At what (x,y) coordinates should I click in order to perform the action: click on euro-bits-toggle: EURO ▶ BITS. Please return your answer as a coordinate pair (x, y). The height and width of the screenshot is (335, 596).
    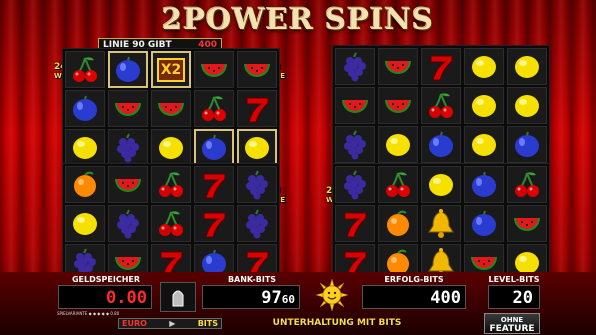
    Looking at the image, I should click on (170, 323).